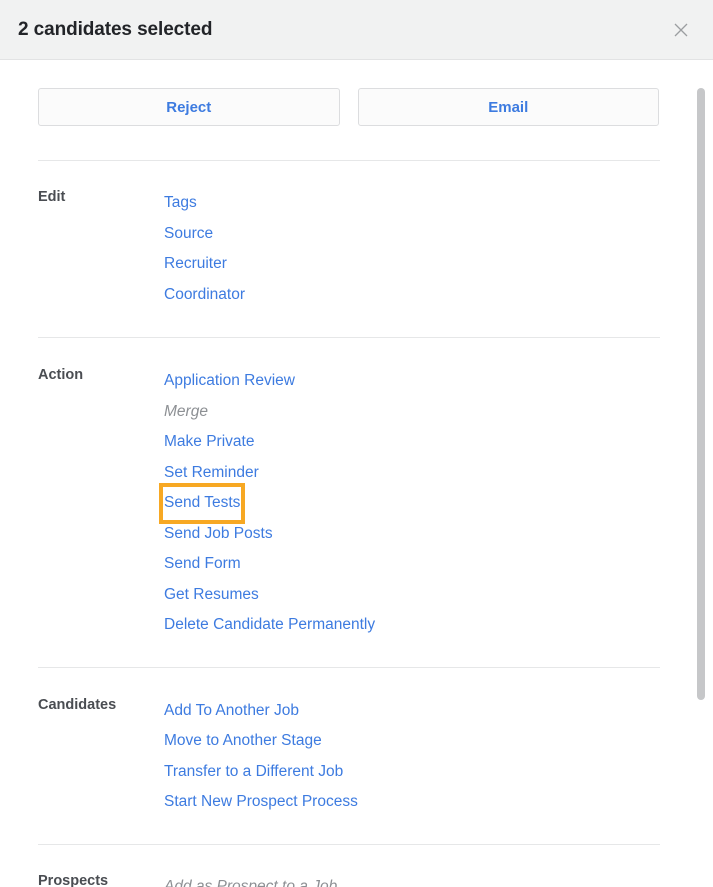  I want to click on menu-item-add-as-prospect-to-a-job: Add as Prospect to a Job, so click(251, 882).